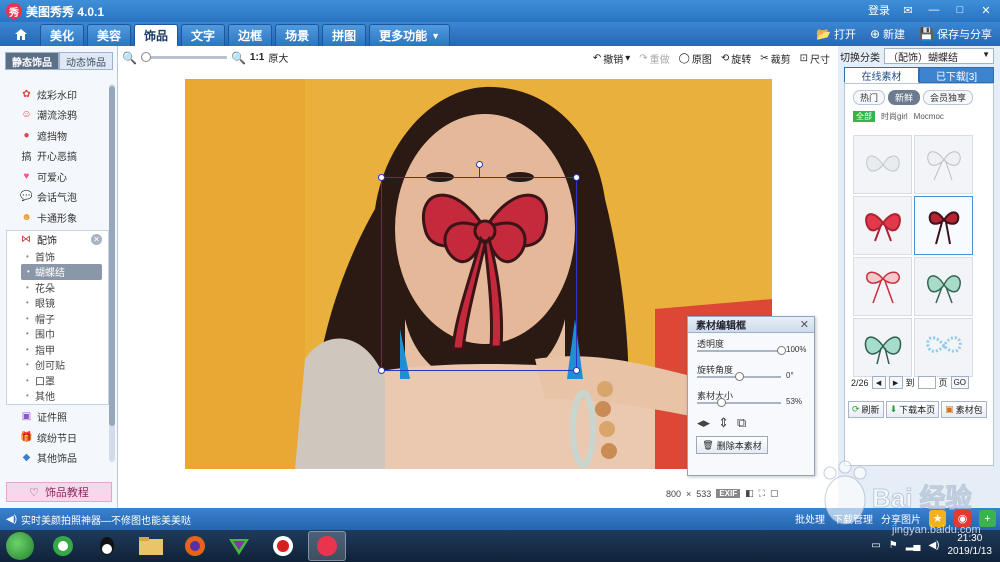 The height and width of the screenshot is (562, 1000). Describe the element at coordinates (749, 493) in the screenshot. I see `compare-icon: ◧` at that location.